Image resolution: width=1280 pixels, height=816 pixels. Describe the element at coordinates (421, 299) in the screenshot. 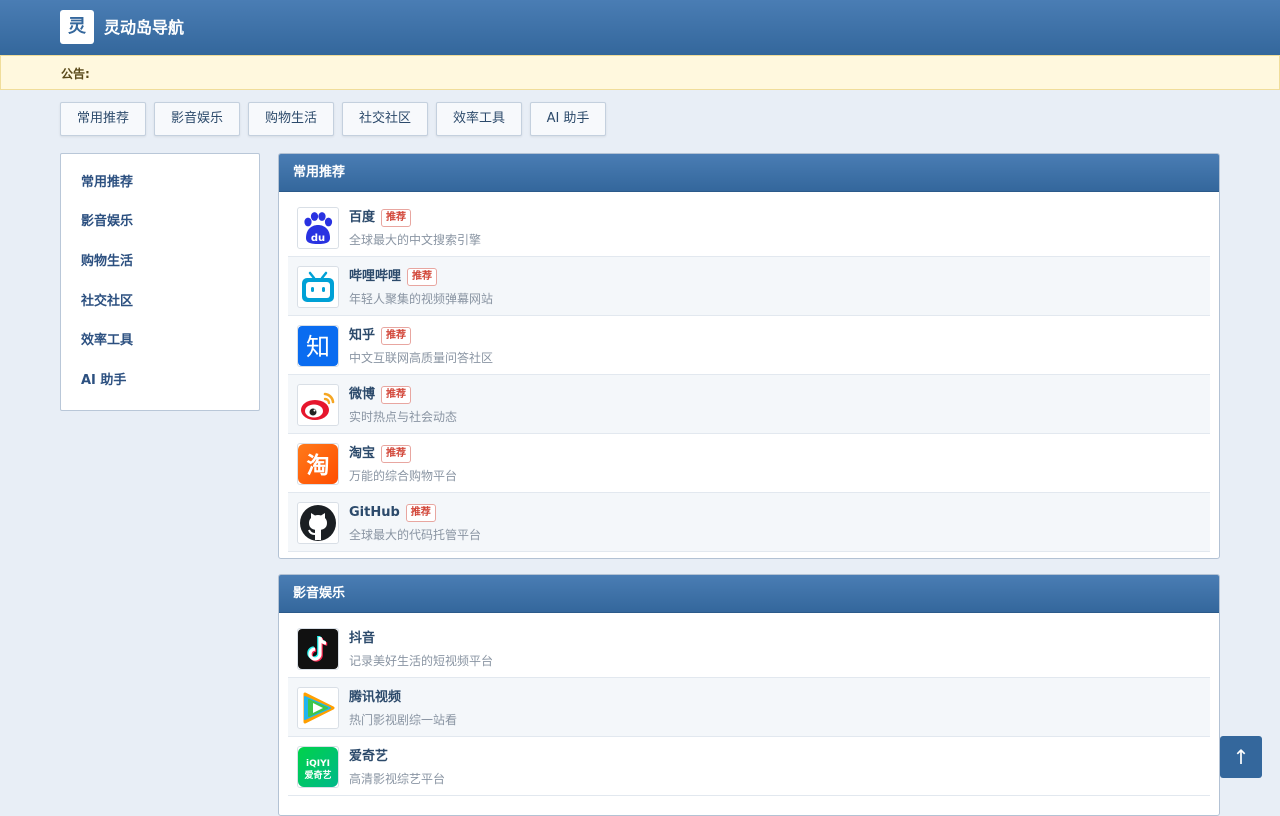

I see `site-desc: 年轻人聚集的视频弹幕网站` at that location.